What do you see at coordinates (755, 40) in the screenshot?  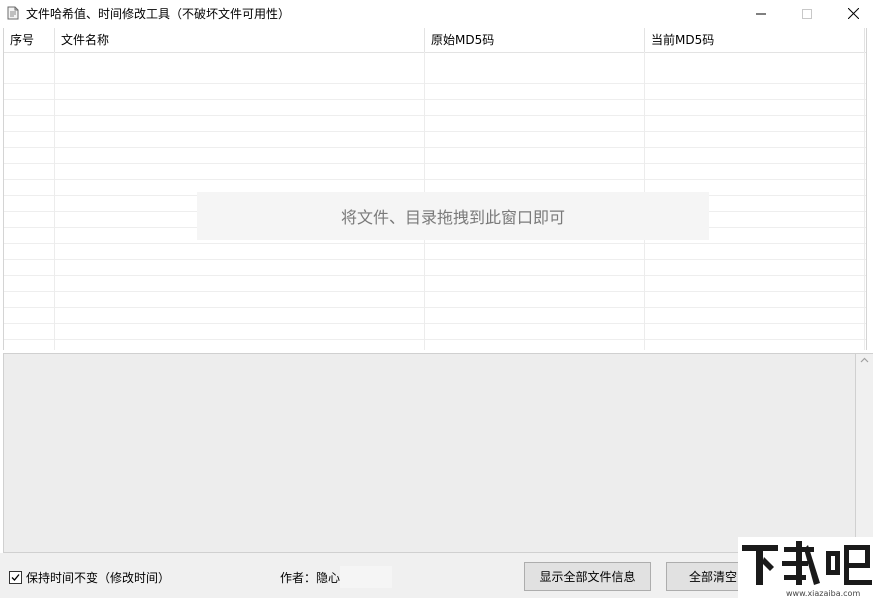 I see `column-current-md5: 当前MD5码` at bounding box center [755, 40].